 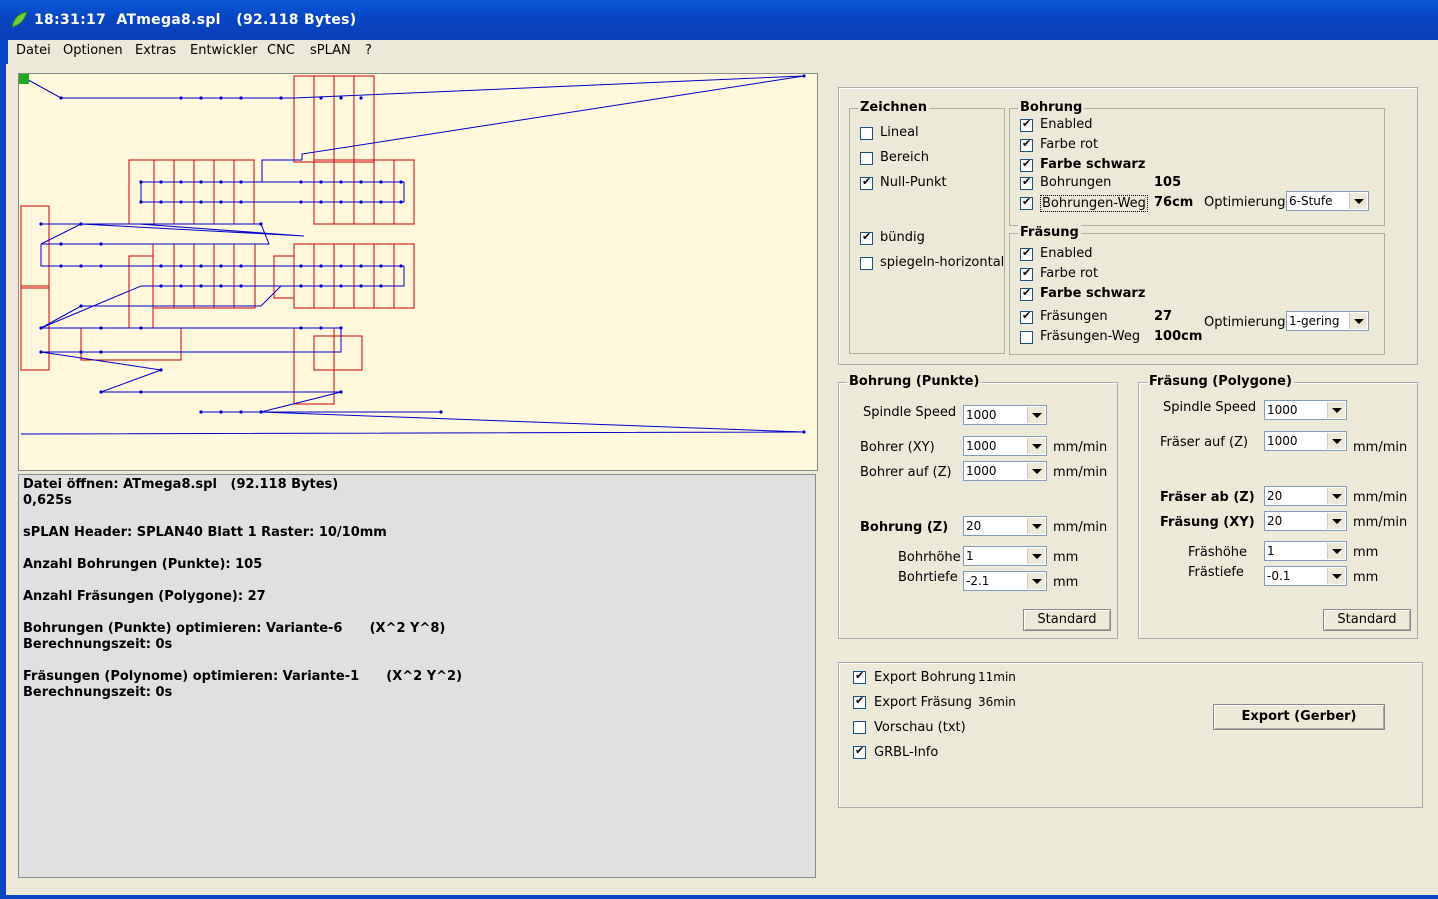 What do you see at coordinates (1367, 620) in the screenshot?
I see `fraesung-standard-button: Standard` at bounding box center [1367, 620].